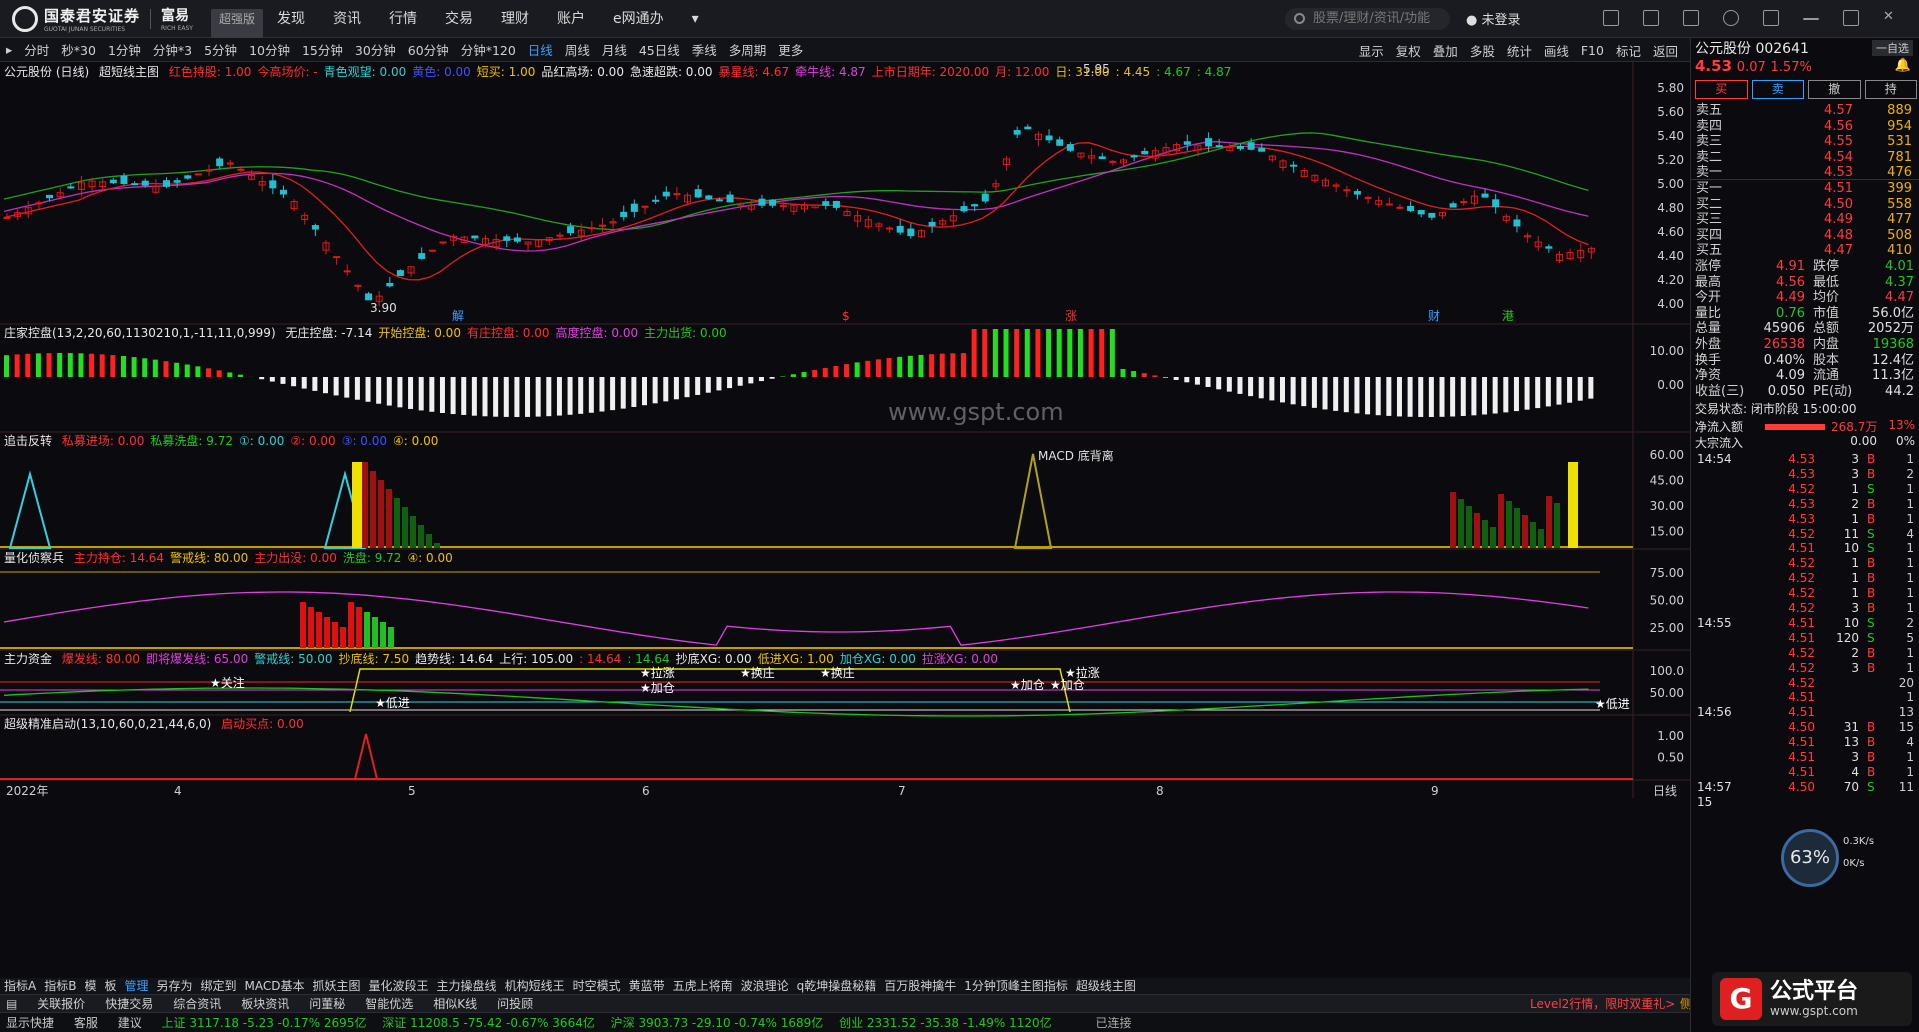  What do you see at coordinates (1777, 89) in the screenshot?
I see `sell-button: 卖` at bounding box center [1777, 89].